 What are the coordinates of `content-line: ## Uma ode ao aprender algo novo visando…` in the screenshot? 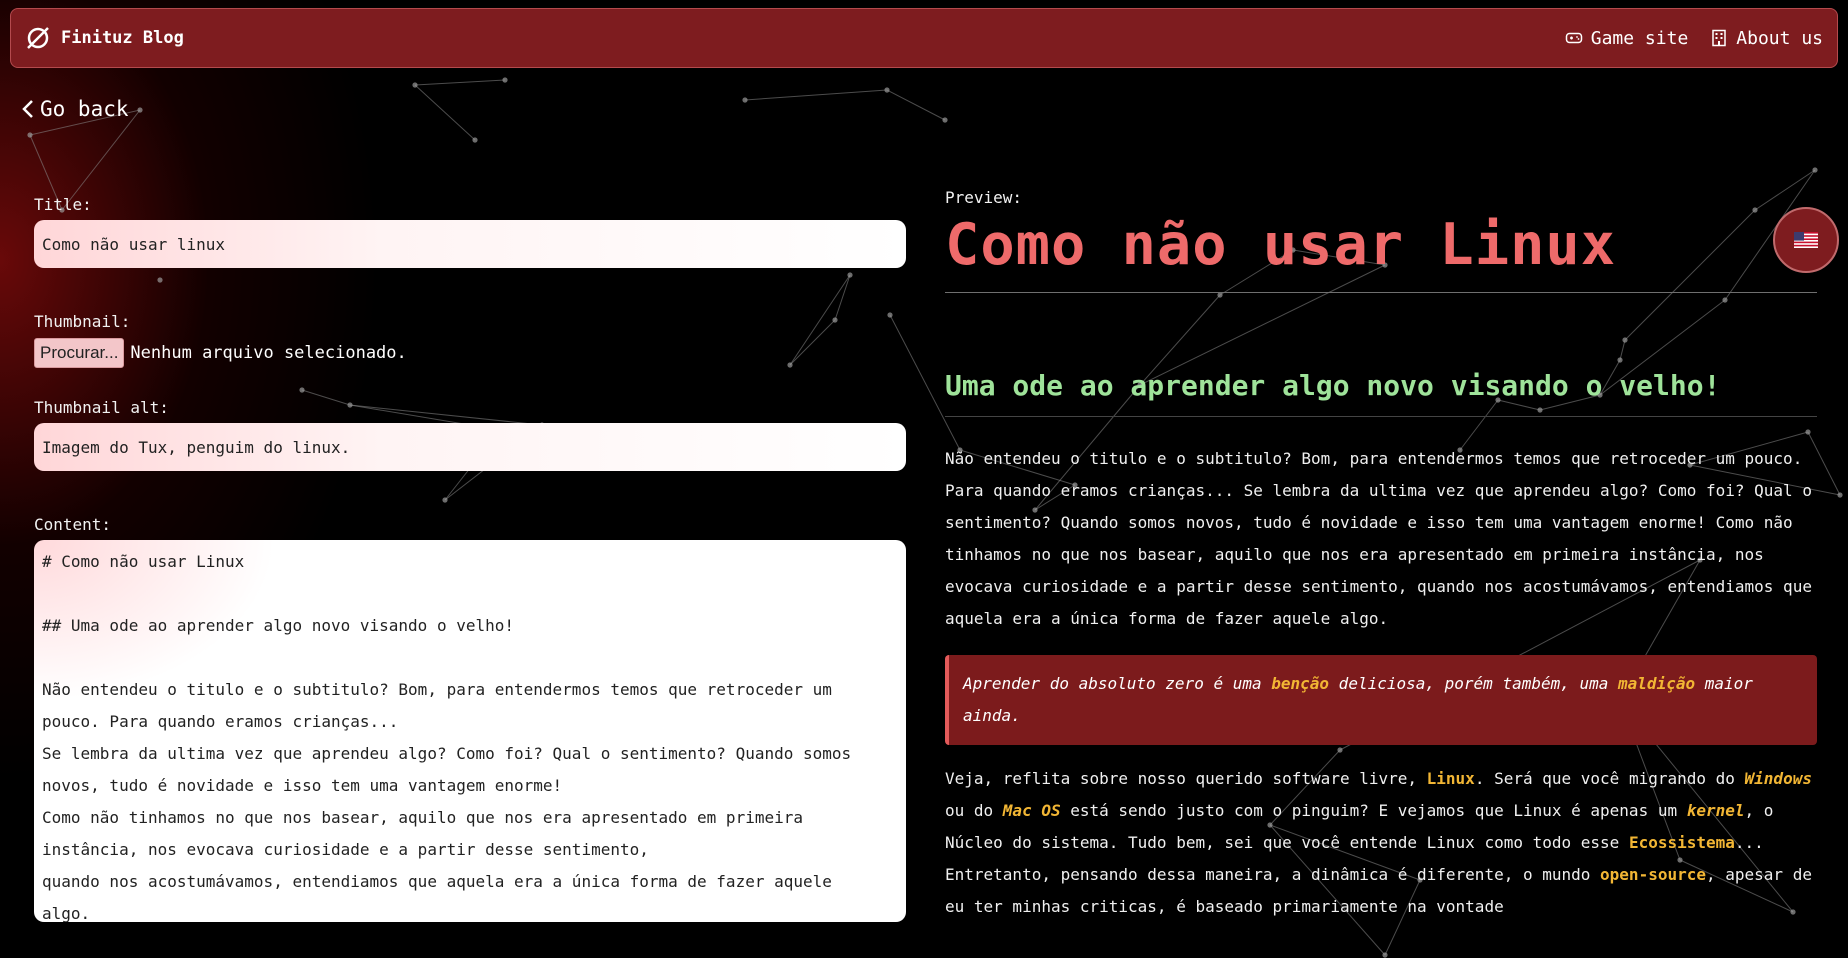 It's located at (278, 625).